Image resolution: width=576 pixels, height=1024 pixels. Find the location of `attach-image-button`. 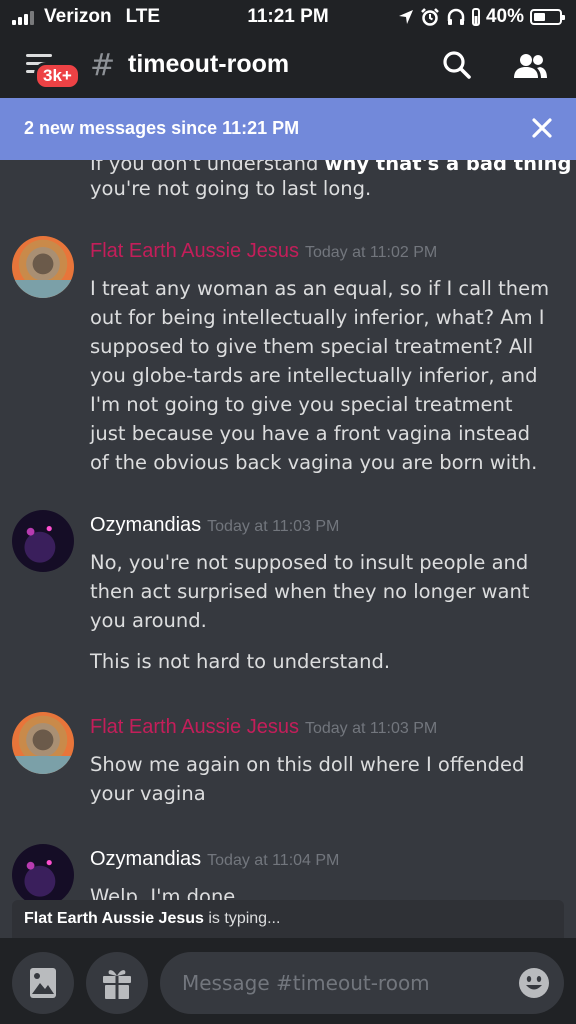

attach-image-button is located at coordinates (43, 983).